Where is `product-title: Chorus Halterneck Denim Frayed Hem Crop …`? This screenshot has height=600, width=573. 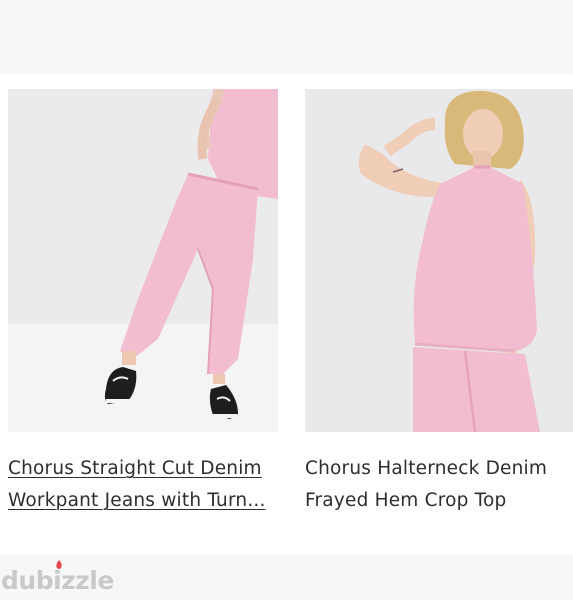 product-title: Chorus Halterneck Denim Frayed Hem Crop … is located at coordinates (439, 485).